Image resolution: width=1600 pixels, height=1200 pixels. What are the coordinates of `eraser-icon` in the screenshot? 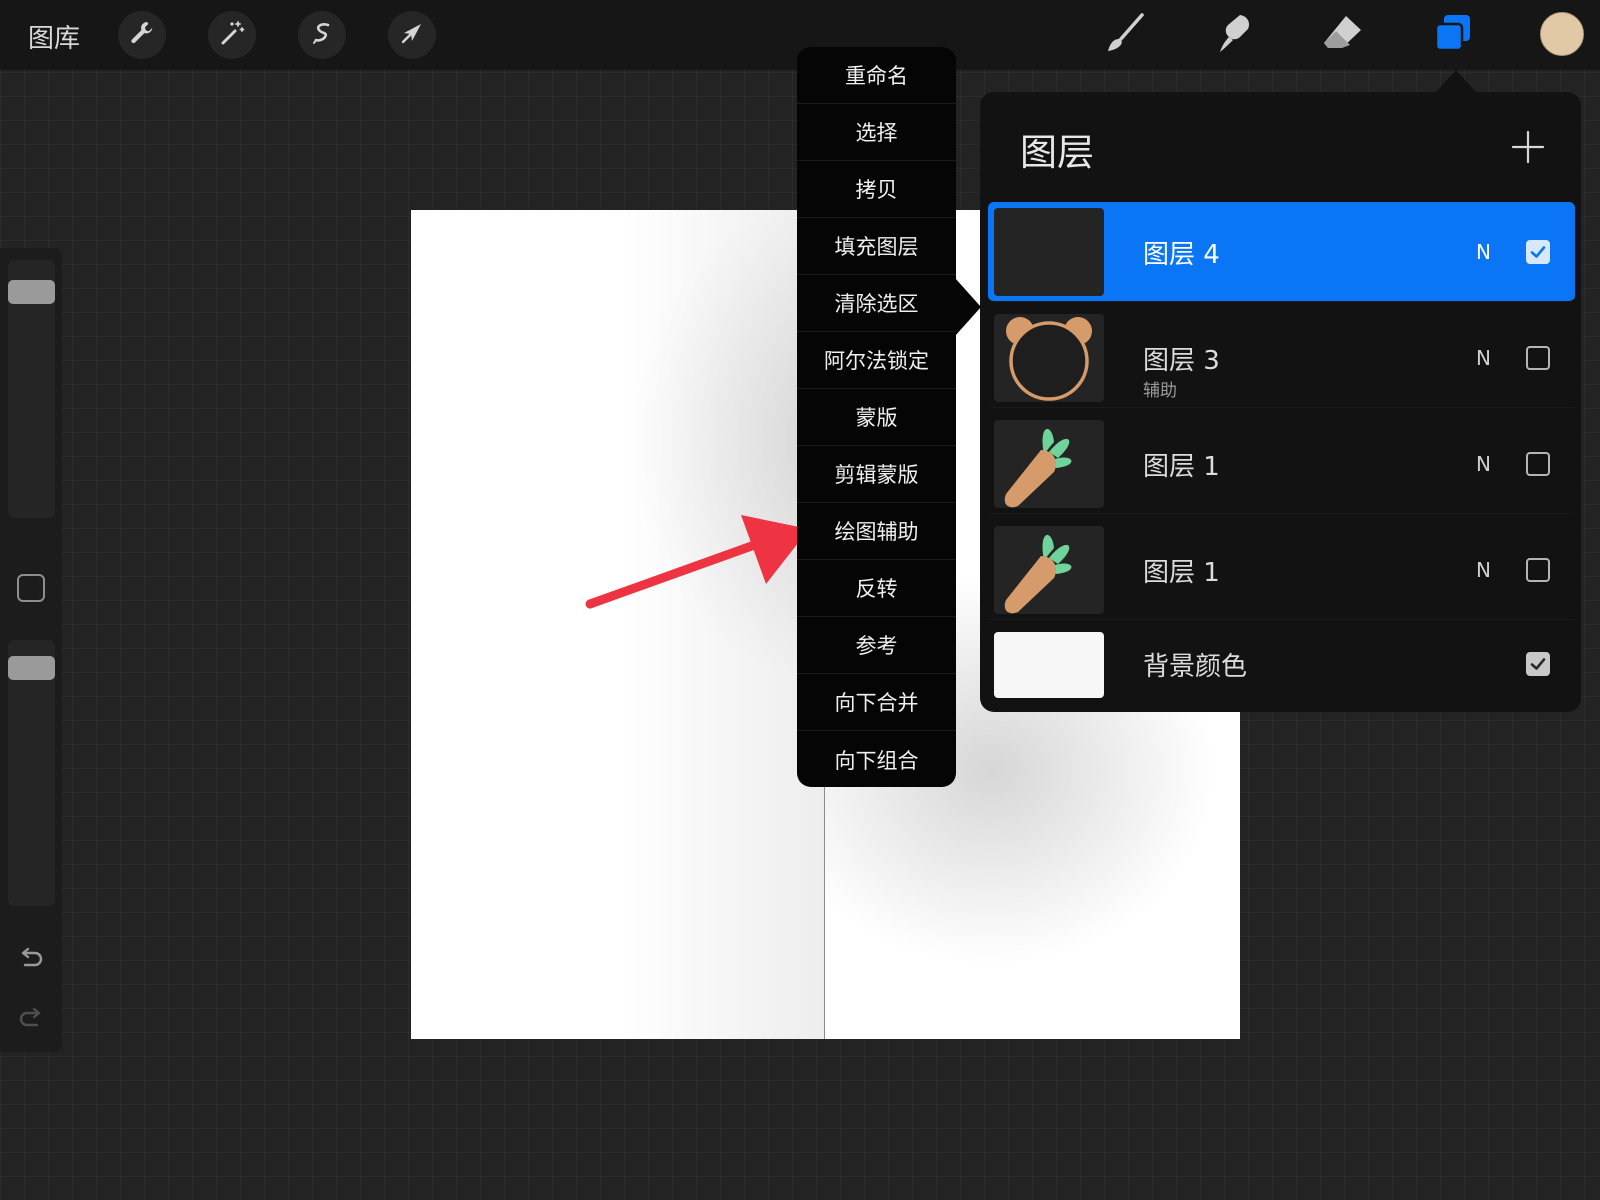 It's located at (1343, 35).